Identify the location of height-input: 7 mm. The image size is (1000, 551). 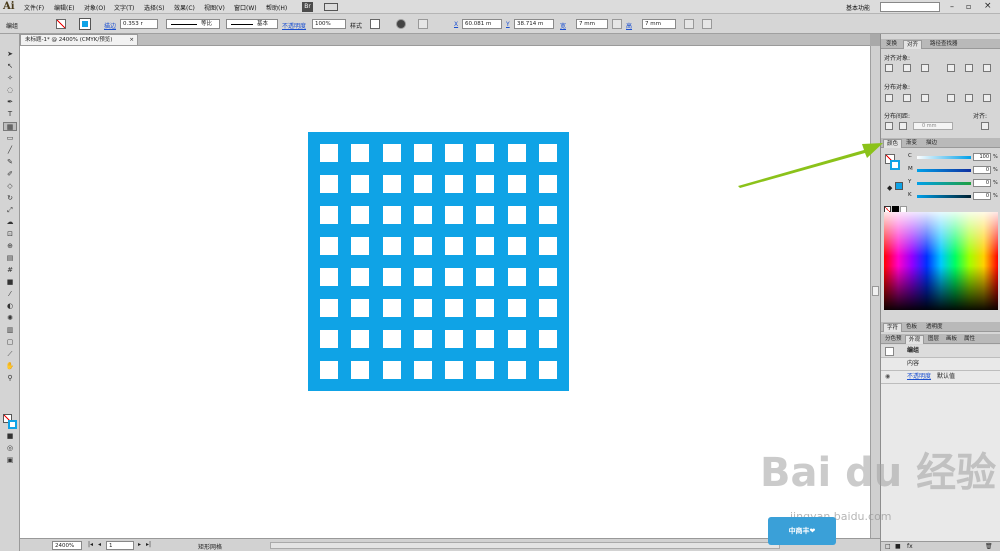
(659, 24).